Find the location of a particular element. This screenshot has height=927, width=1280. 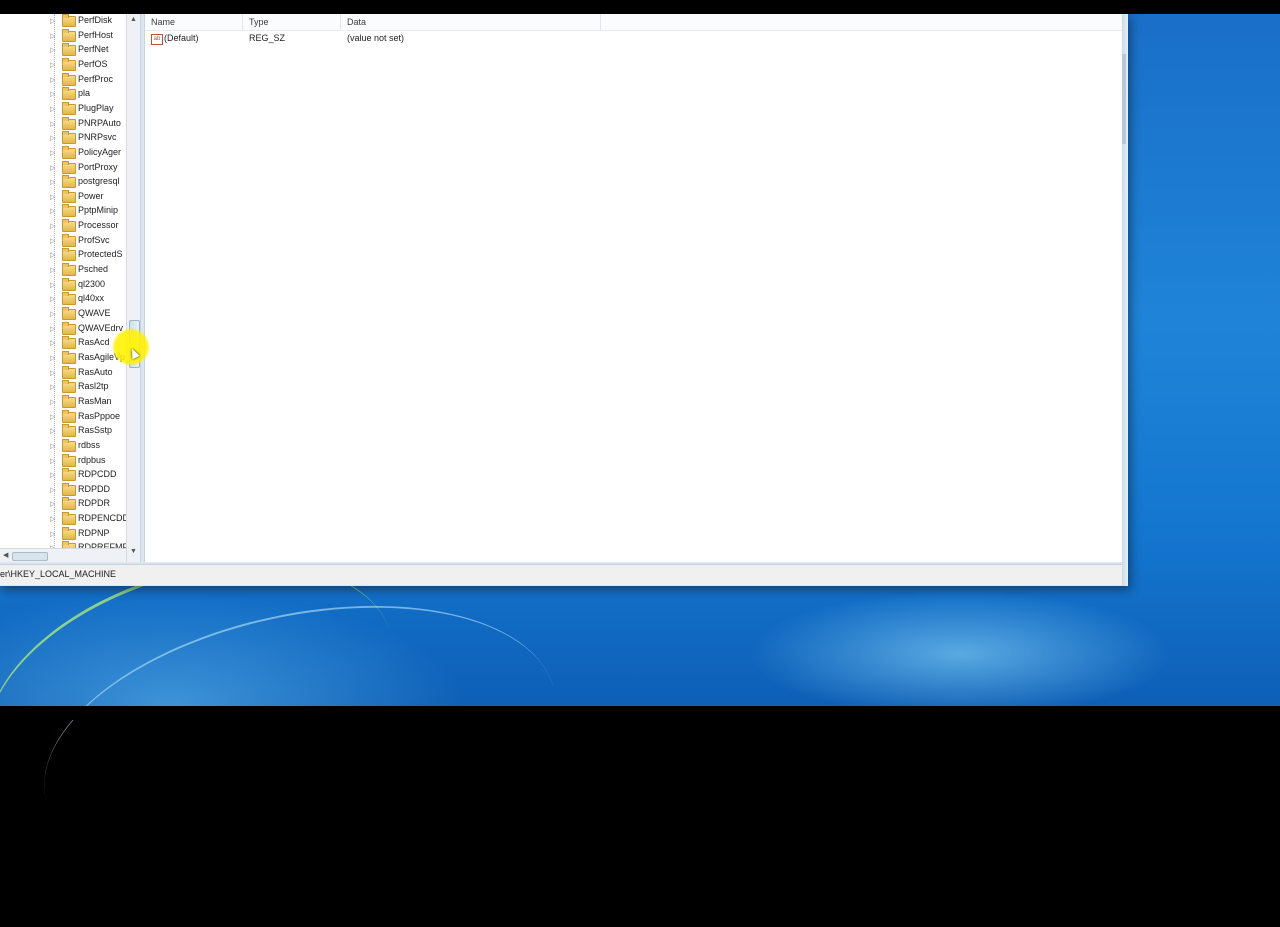

tree-vertical-scrollbar: ▲ ▼ is located at coordinates (133, 288).